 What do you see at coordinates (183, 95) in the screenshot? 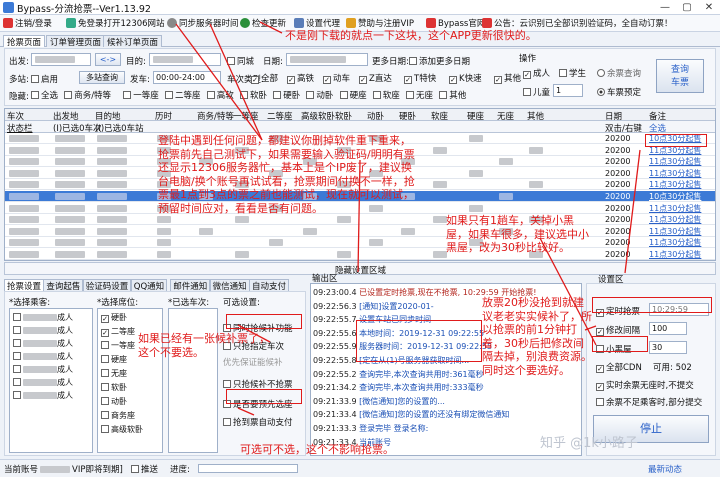
I see `hide-type-3: 二等座` at bounding box center [183, 95].